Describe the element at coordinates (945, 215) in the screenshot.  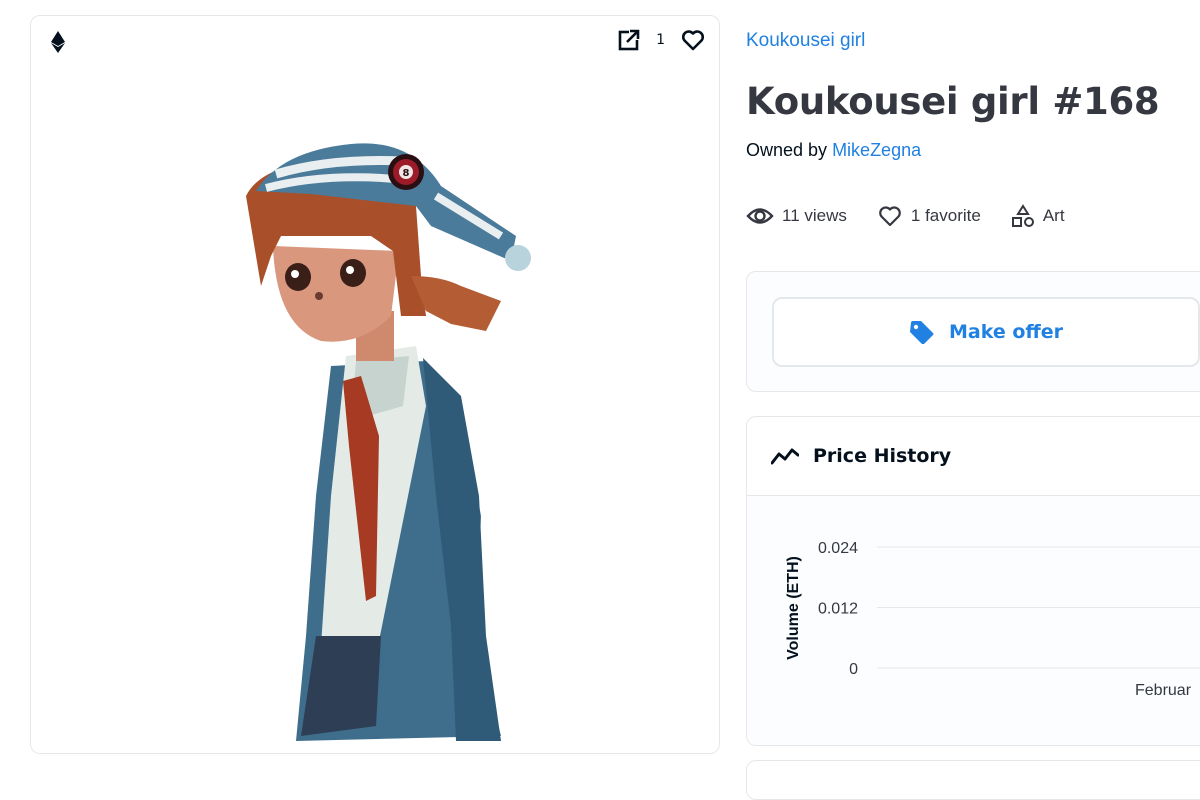
I see `favorites-count: 1 favorite` at that location.